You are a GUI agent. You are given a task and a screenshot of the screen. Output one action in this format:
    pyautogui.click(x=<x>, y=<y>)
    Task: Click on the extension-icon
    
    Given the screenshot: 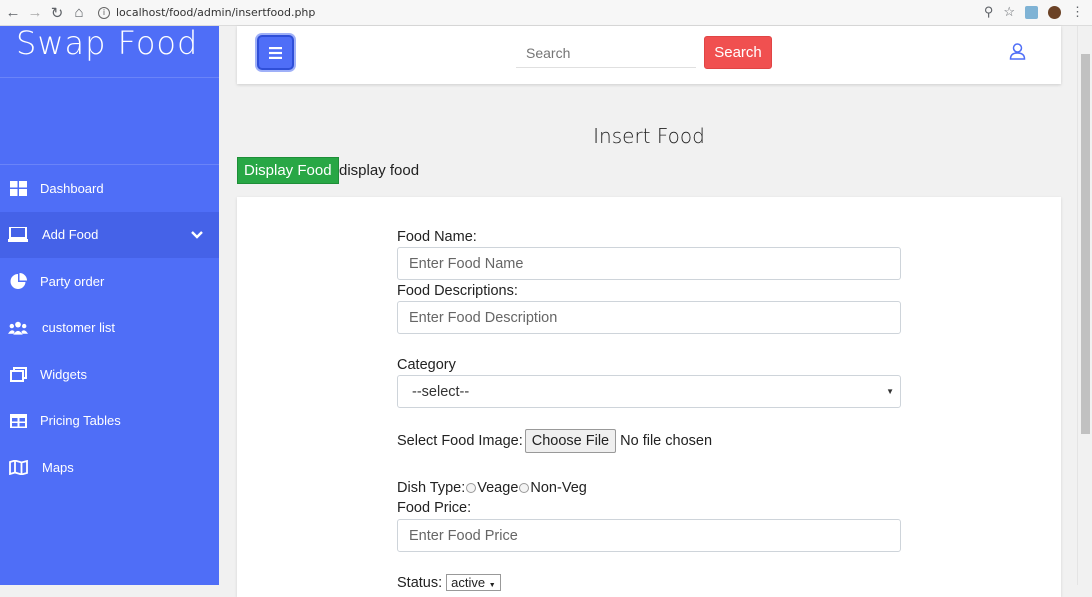 What is the action you would take?
    pyautogui.click(x=1031, y=12)
    